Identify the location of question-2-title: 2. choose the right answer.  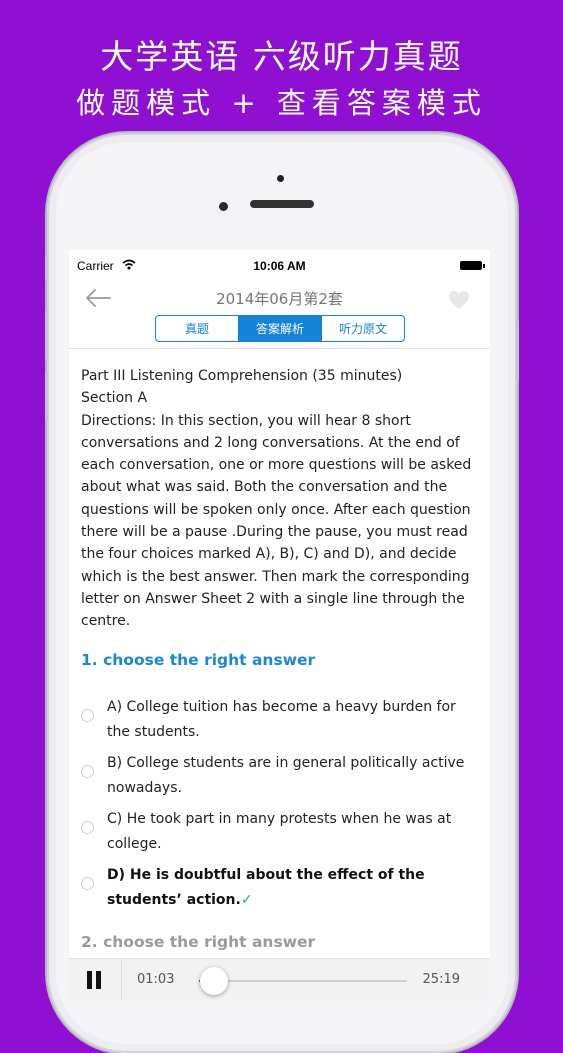
(198, 942).